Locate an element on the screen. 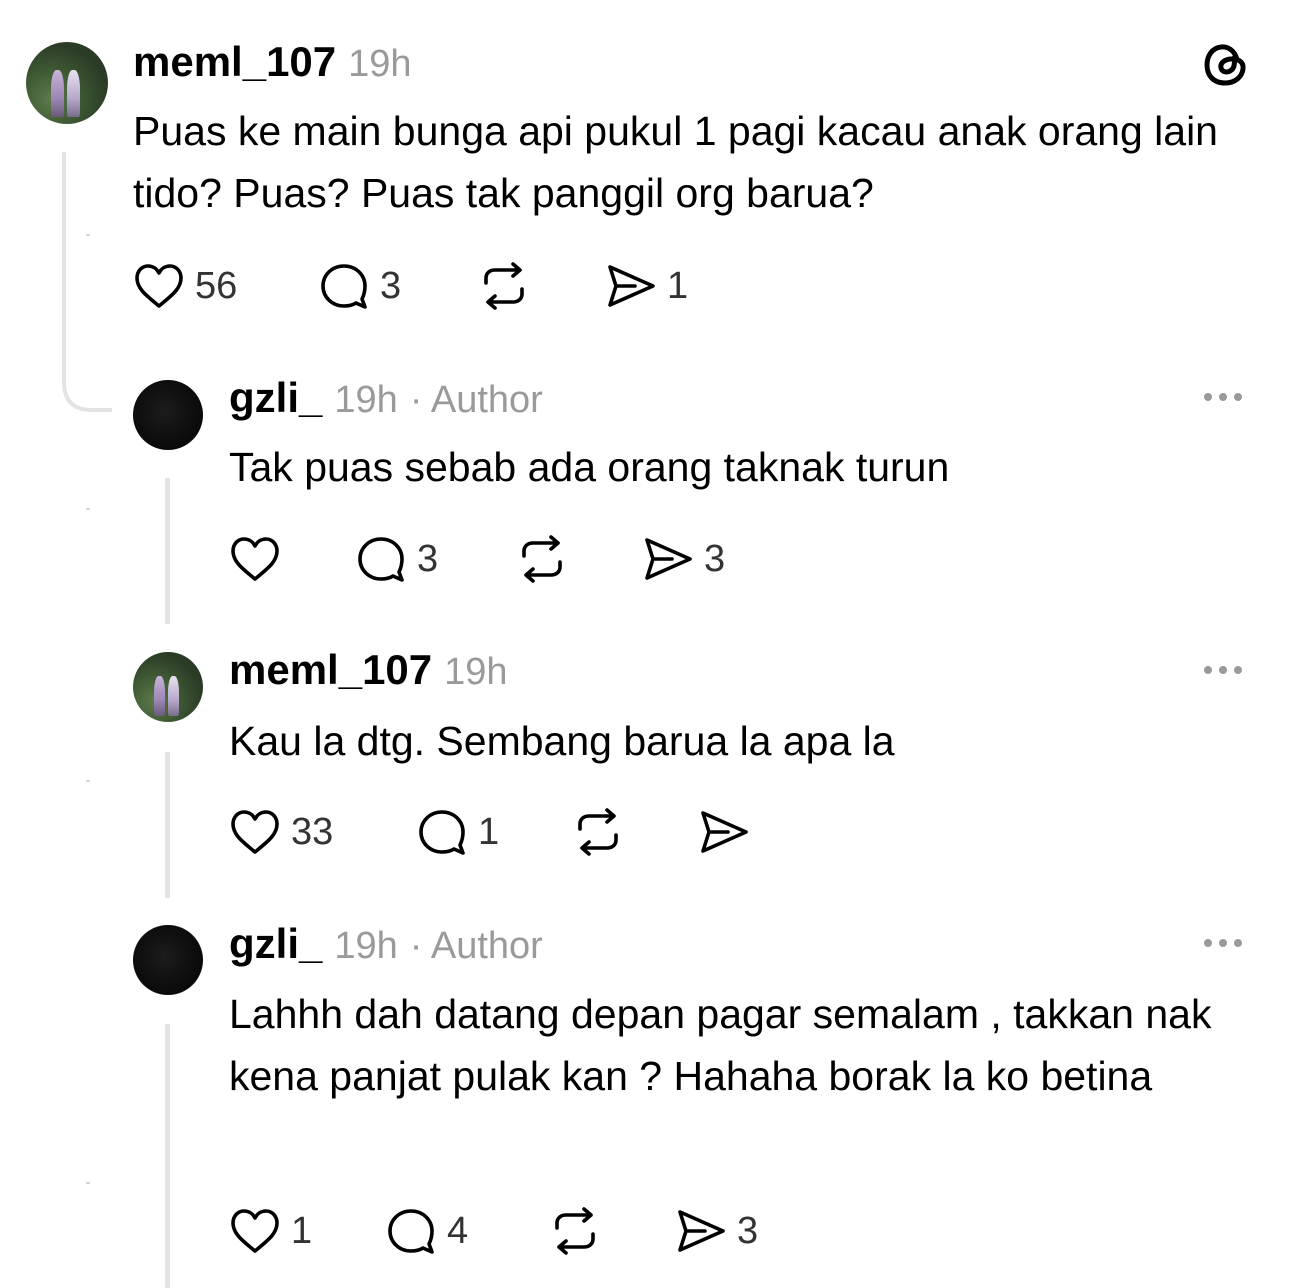 Image resolution: width=1290 pixels, height=1288 pixels. reply-count: 4 is located at coordinates (458, 1230).